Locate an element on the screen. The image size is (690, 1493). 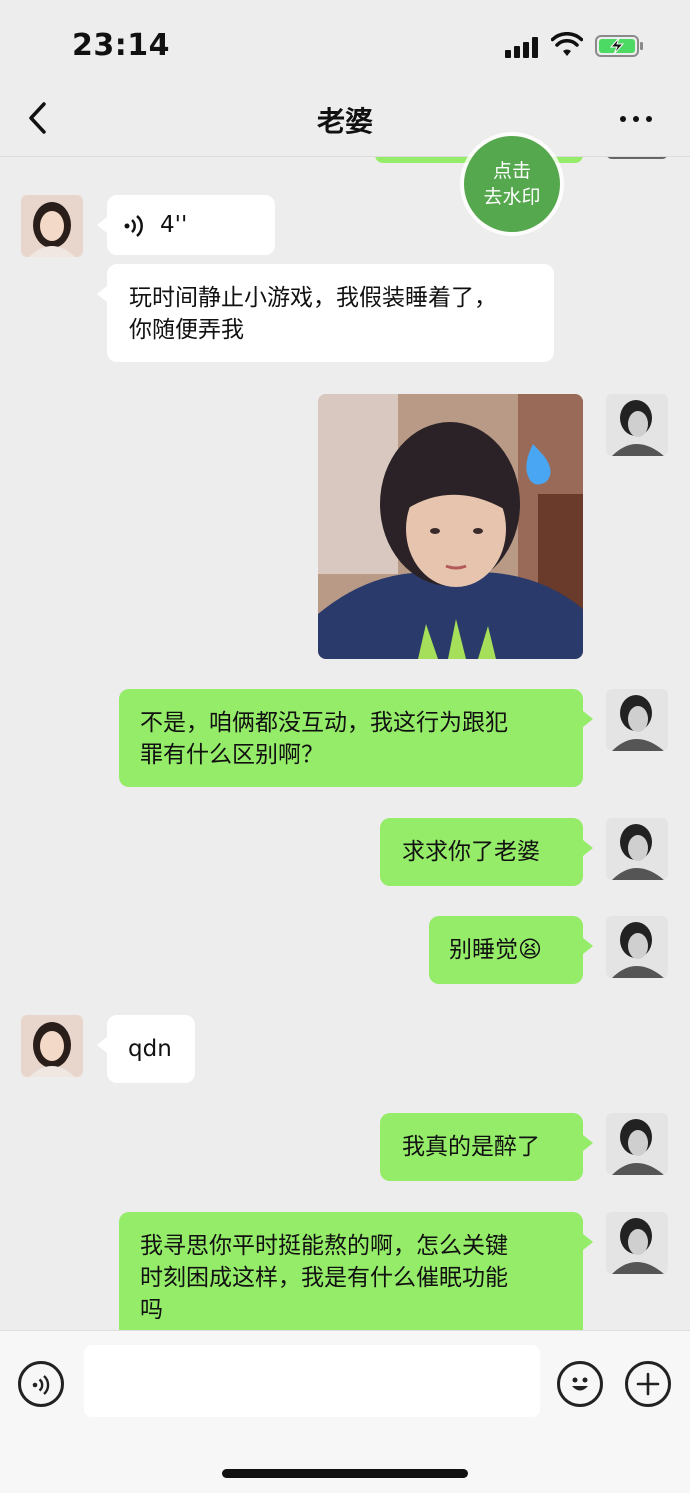
avatar-self-partial is located at coordinates (637, 158).